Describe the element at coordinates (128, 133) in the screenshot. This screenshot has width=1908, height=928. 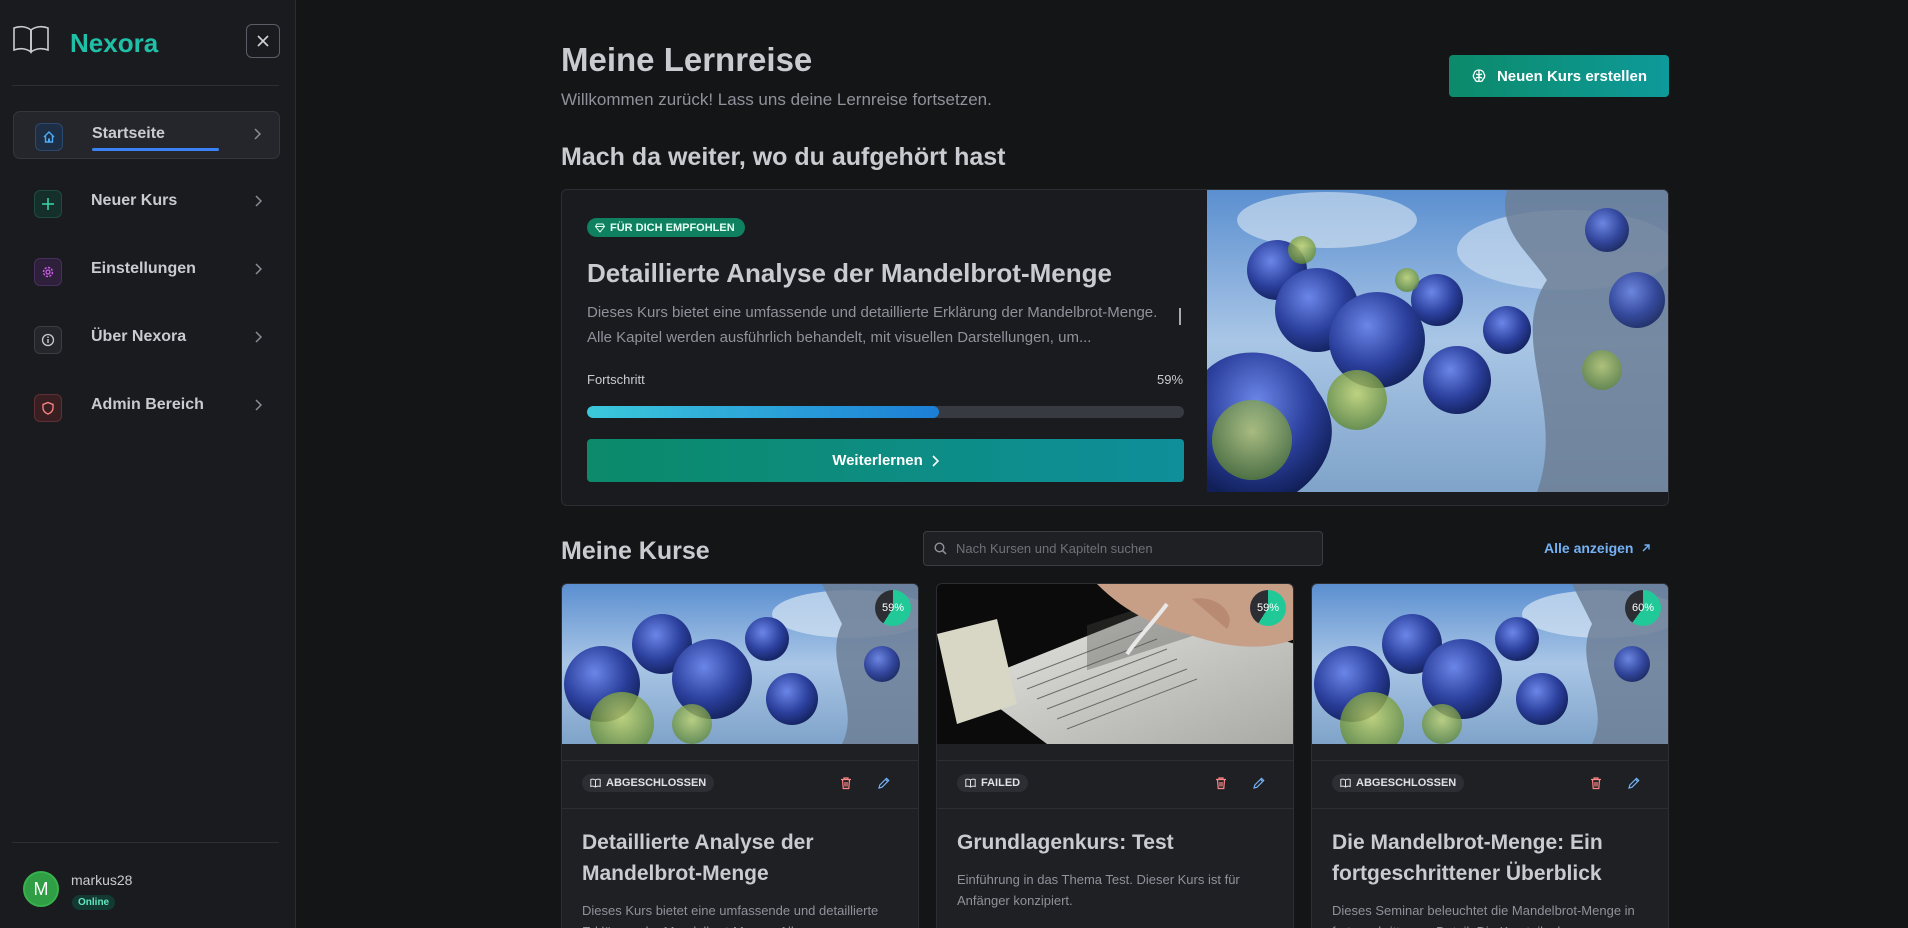
I see `sidebar-item-label: Startseite` at that location.